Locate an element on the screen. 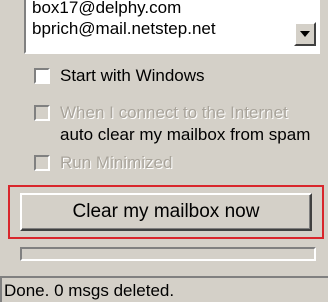  clear-mailbox-button: Clear my mailbox now is located at coordinates (166, 212).